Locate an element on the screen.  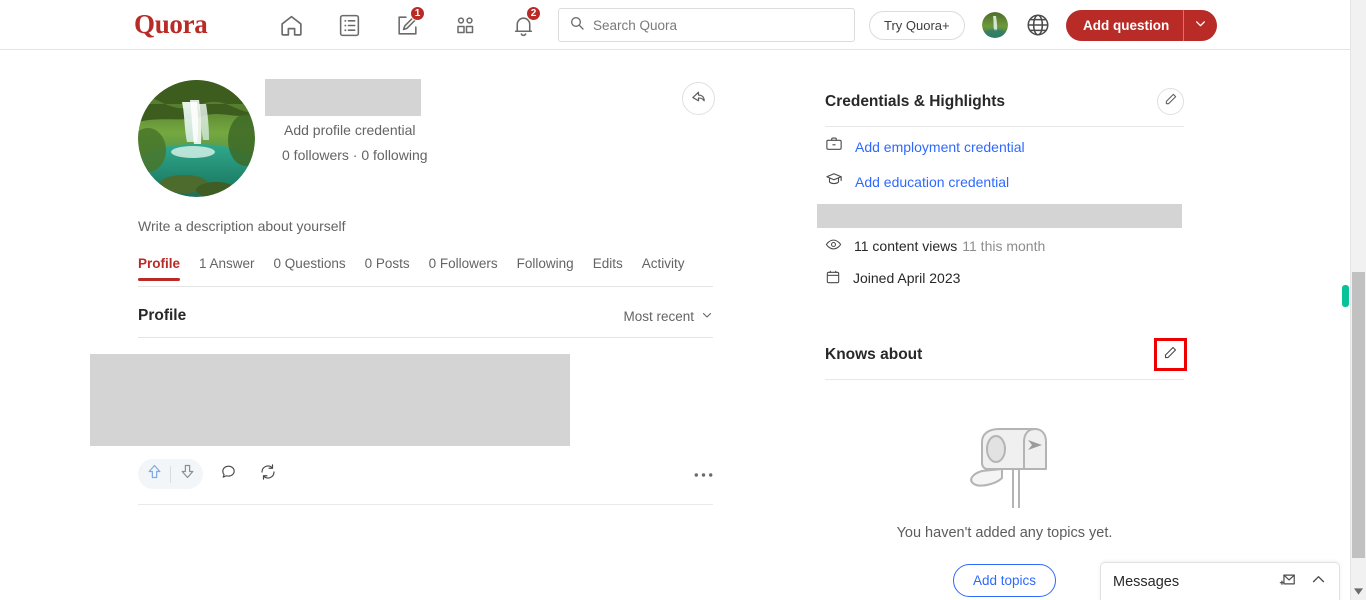
edit-credentials-button is located at coordinates (1170, 101).